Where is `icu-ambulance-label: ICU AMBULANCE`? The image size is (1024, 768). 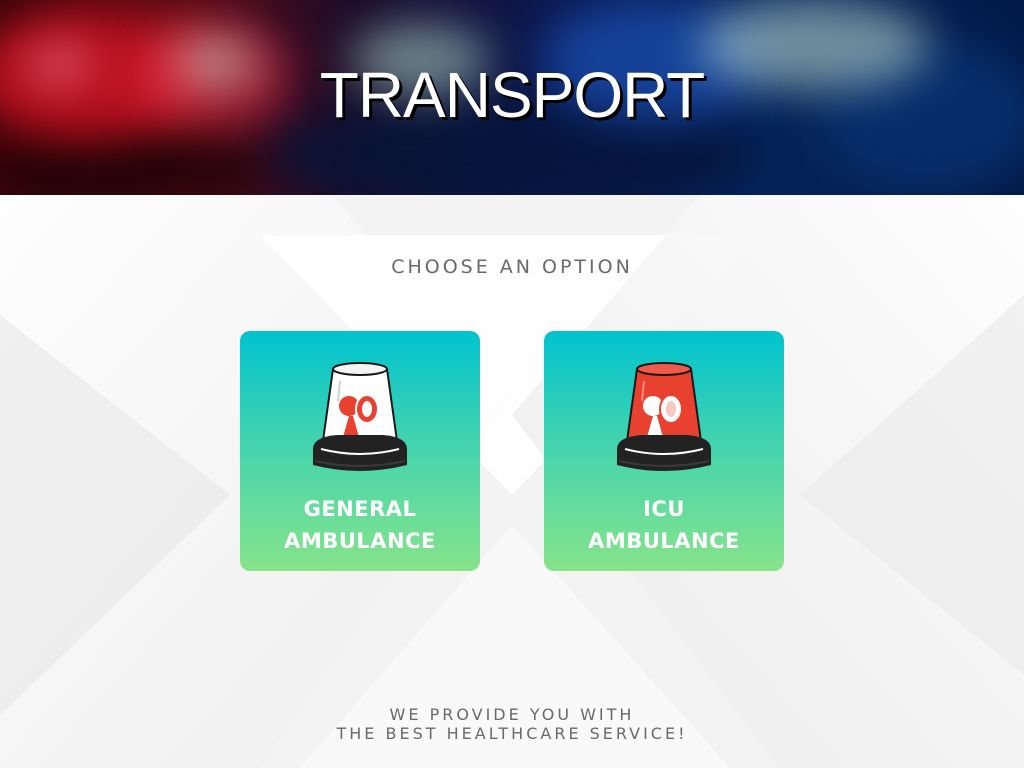 icu-ambulance-label: ICU AMBULANCE is located at coordinates (664, 525).